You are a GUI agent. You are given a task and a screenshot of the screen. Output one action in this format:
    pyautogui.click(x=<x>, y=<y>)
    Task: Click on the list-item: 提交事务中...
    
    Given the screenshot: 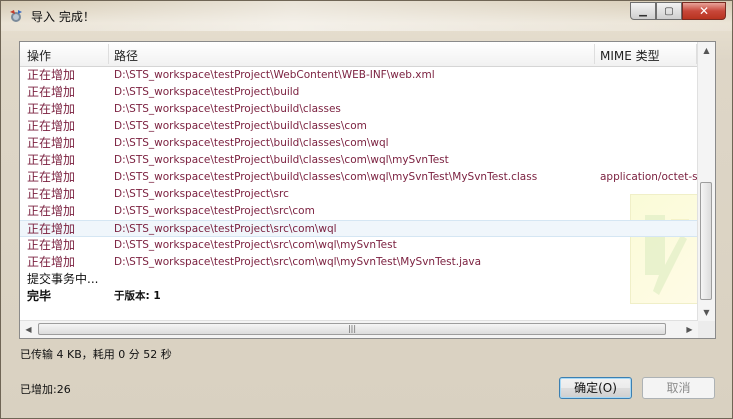 What is the action you would take?
    pyautogui.click(x=359, y=279)
    